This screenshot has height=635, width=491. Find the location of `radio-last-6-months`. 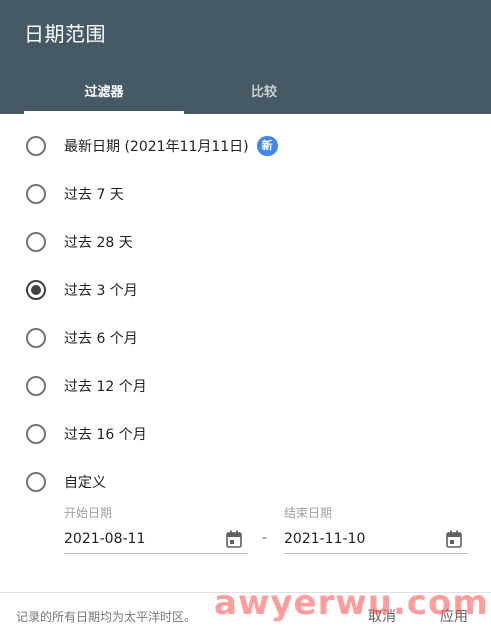

radio-last-6-months is located at coordinates (36, 338).